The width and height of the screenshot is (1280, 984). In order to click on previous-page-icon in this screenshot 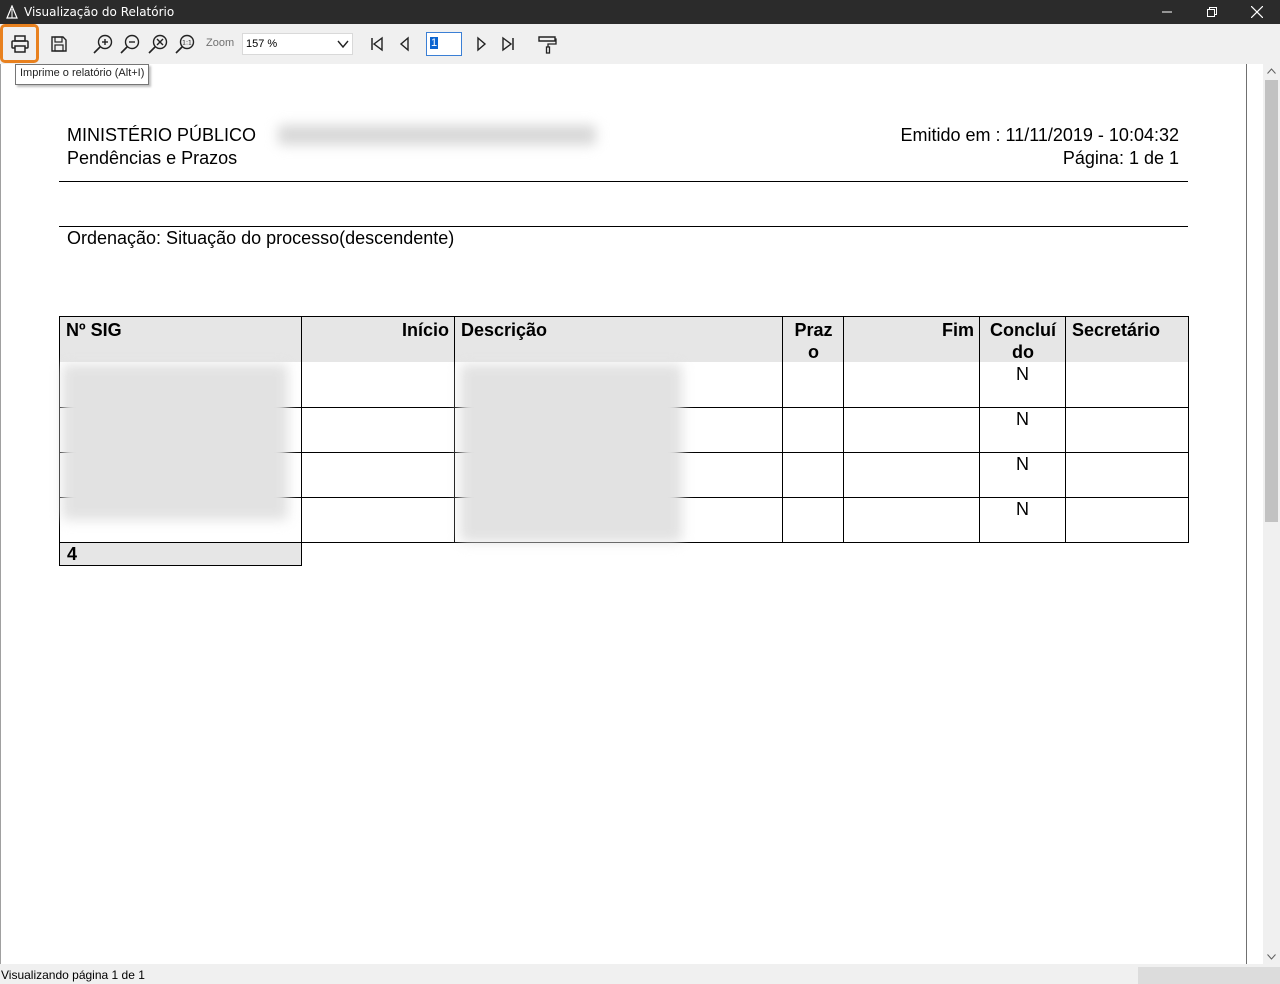, I will do `click(404, 44)`.